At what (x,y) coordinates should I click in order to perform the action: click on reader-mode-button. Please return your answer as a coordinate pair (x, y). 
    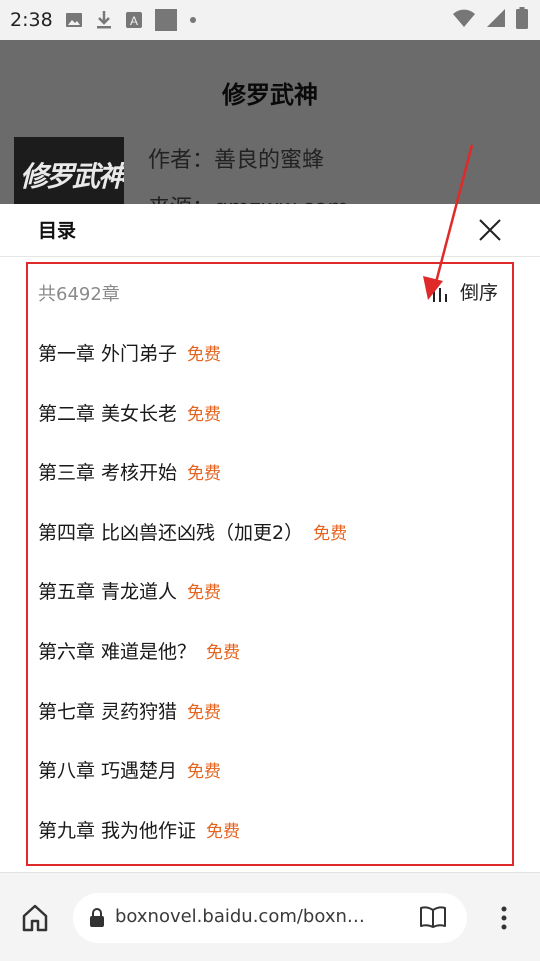
    Looking at the image, I should click on (433, 919).